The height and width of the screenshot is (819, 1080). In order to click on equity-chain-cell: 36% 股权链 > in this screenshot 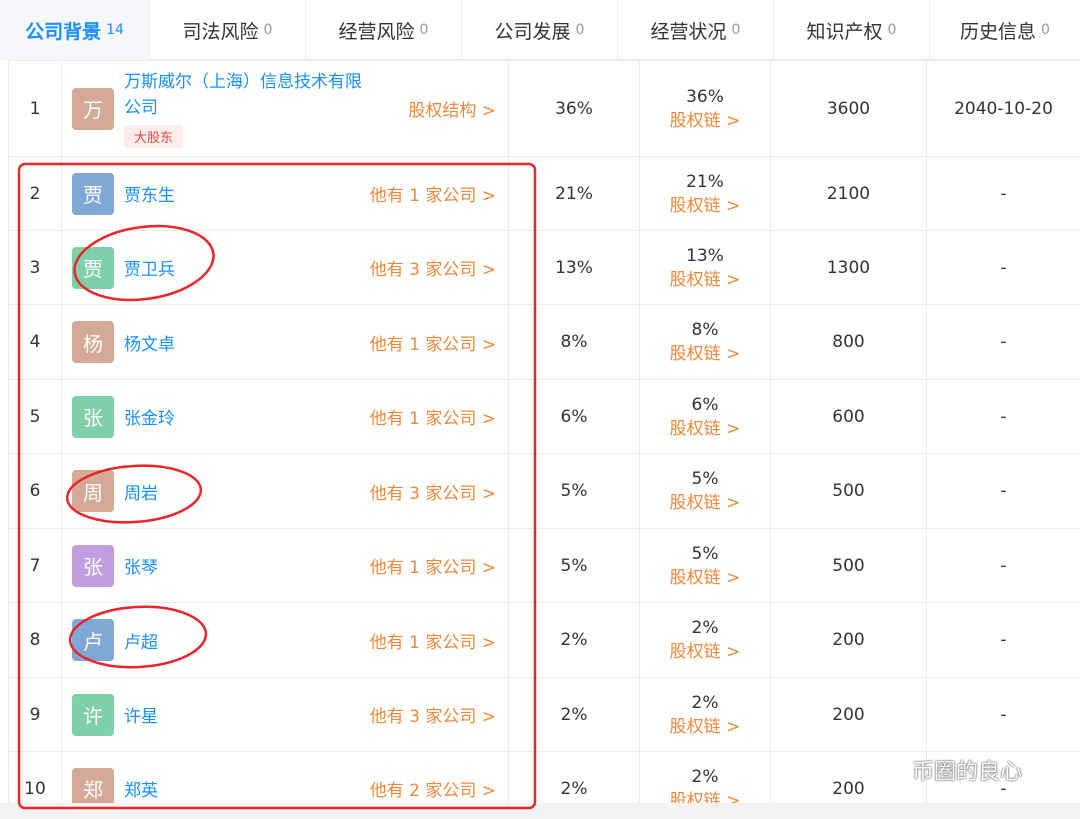, I will do `click(705, 108)`.